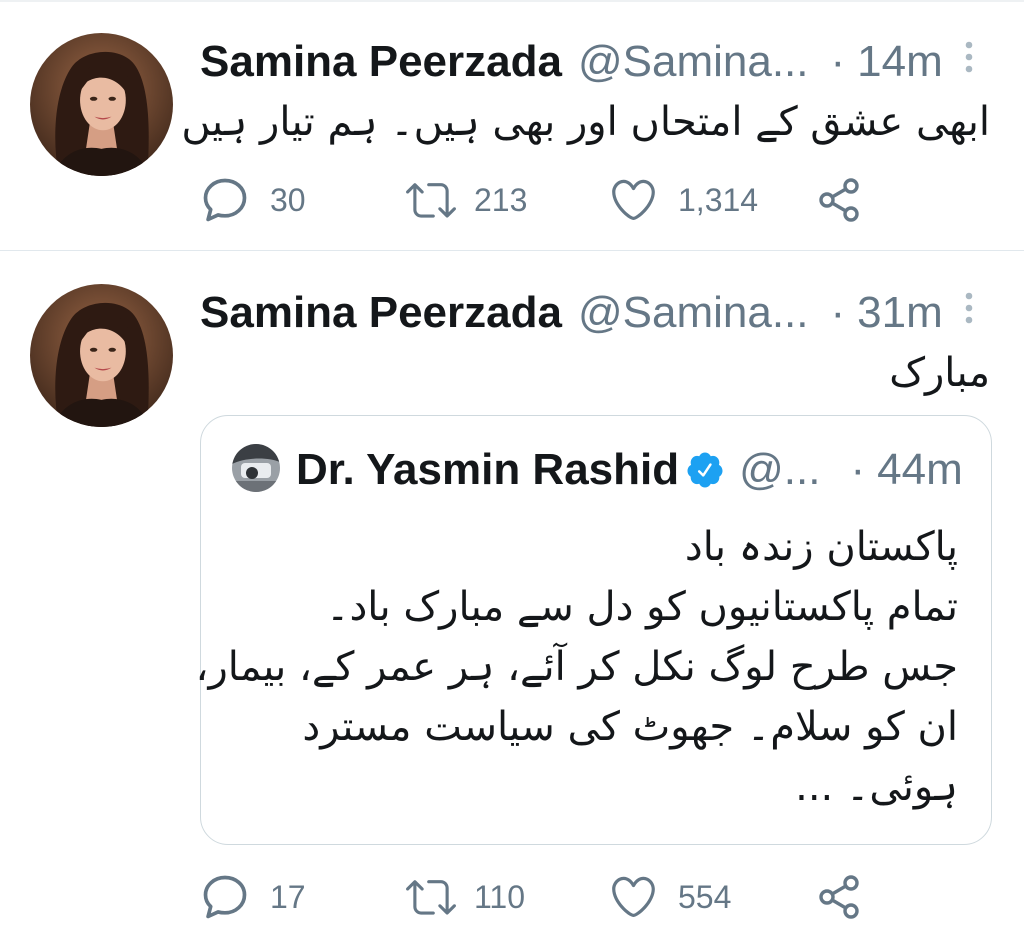  What do you see at coordinates (920, 470) in the screenshot?
I see `quoted-timestamp: 44m` at bounding box center [920, 470].